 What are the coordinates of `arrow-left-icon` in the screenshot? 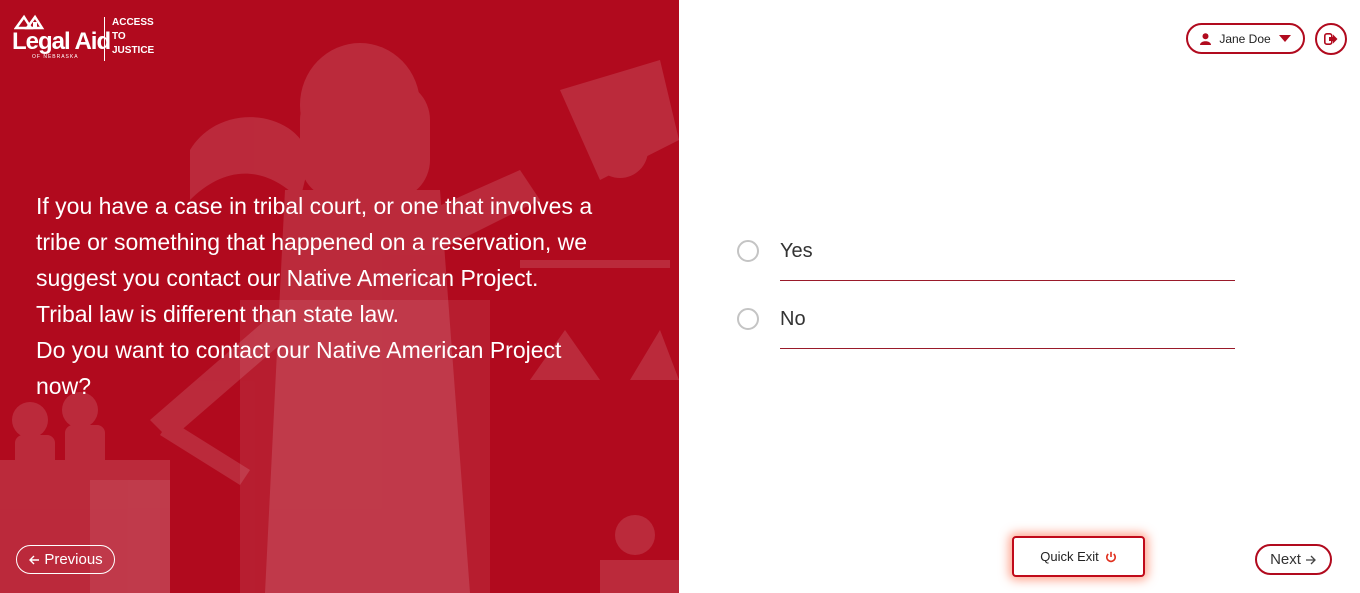 It's located at (34, 559).